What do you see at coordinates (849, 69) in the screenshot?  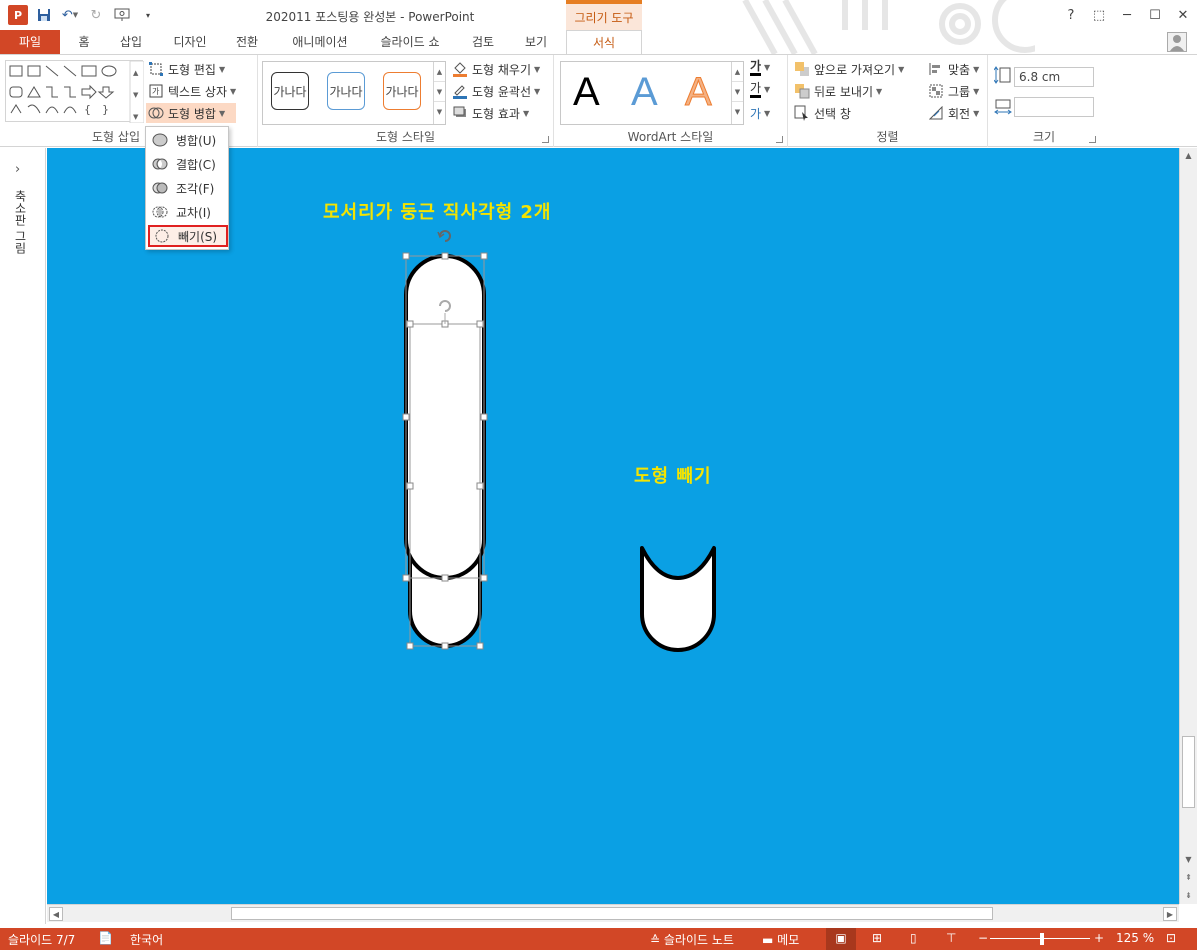 I see `bring-forward-button: 앞으로 가져오기 ▼` at bounding box center [849, 69].